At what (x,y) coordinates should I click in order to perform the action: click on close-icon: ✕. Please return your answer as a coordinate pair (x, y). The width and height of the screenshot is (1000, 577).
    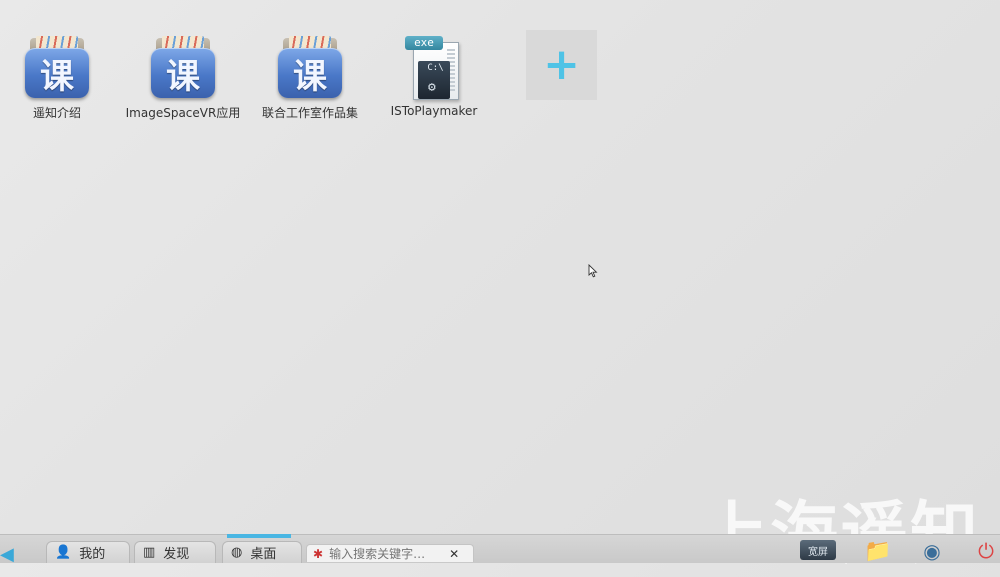
    Looking at the image, I should click on (454, 554).